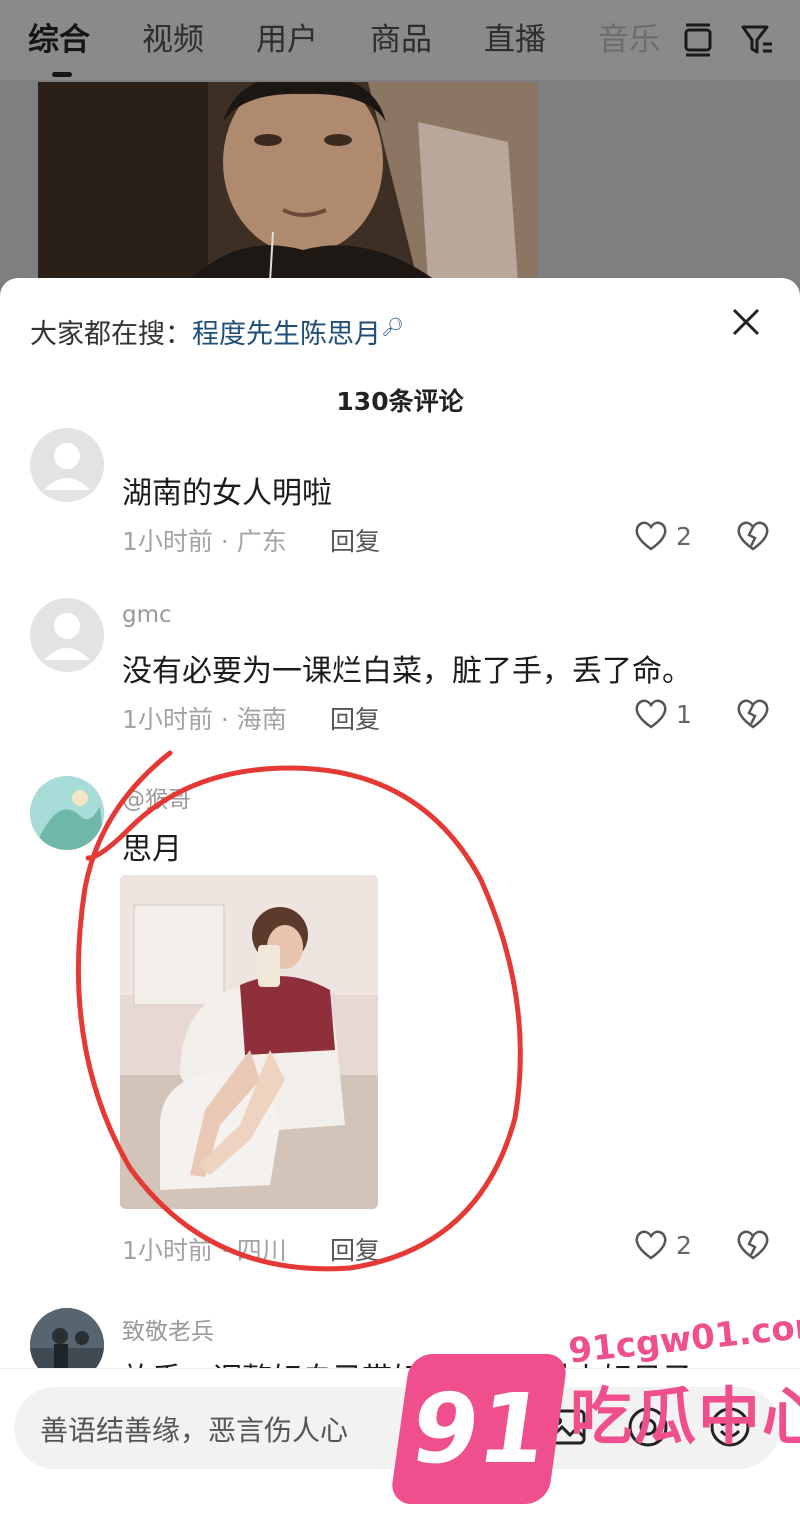  What do you see at coordinates (392, 327) in the screenshot?
I see `search-icon: 🔎︎` at bounding box center [392, 327].